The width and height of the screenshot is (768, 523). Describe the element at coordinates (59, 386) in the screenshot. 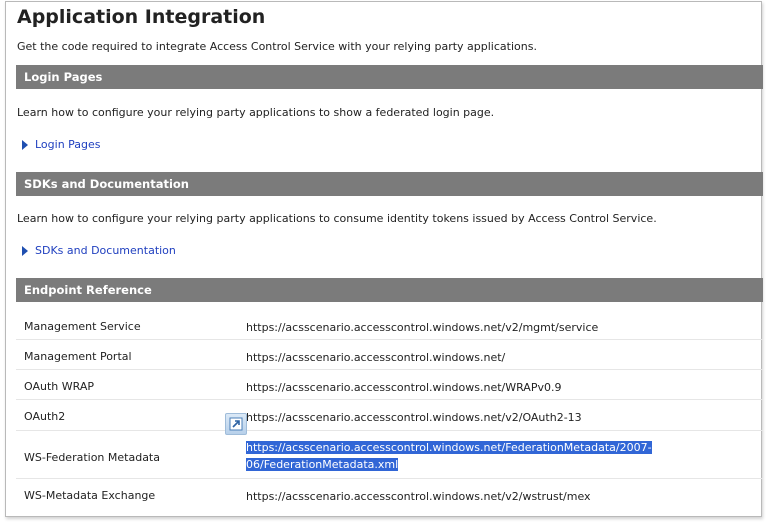

I see `endpoint-name: OAuth WRAP` at that location.